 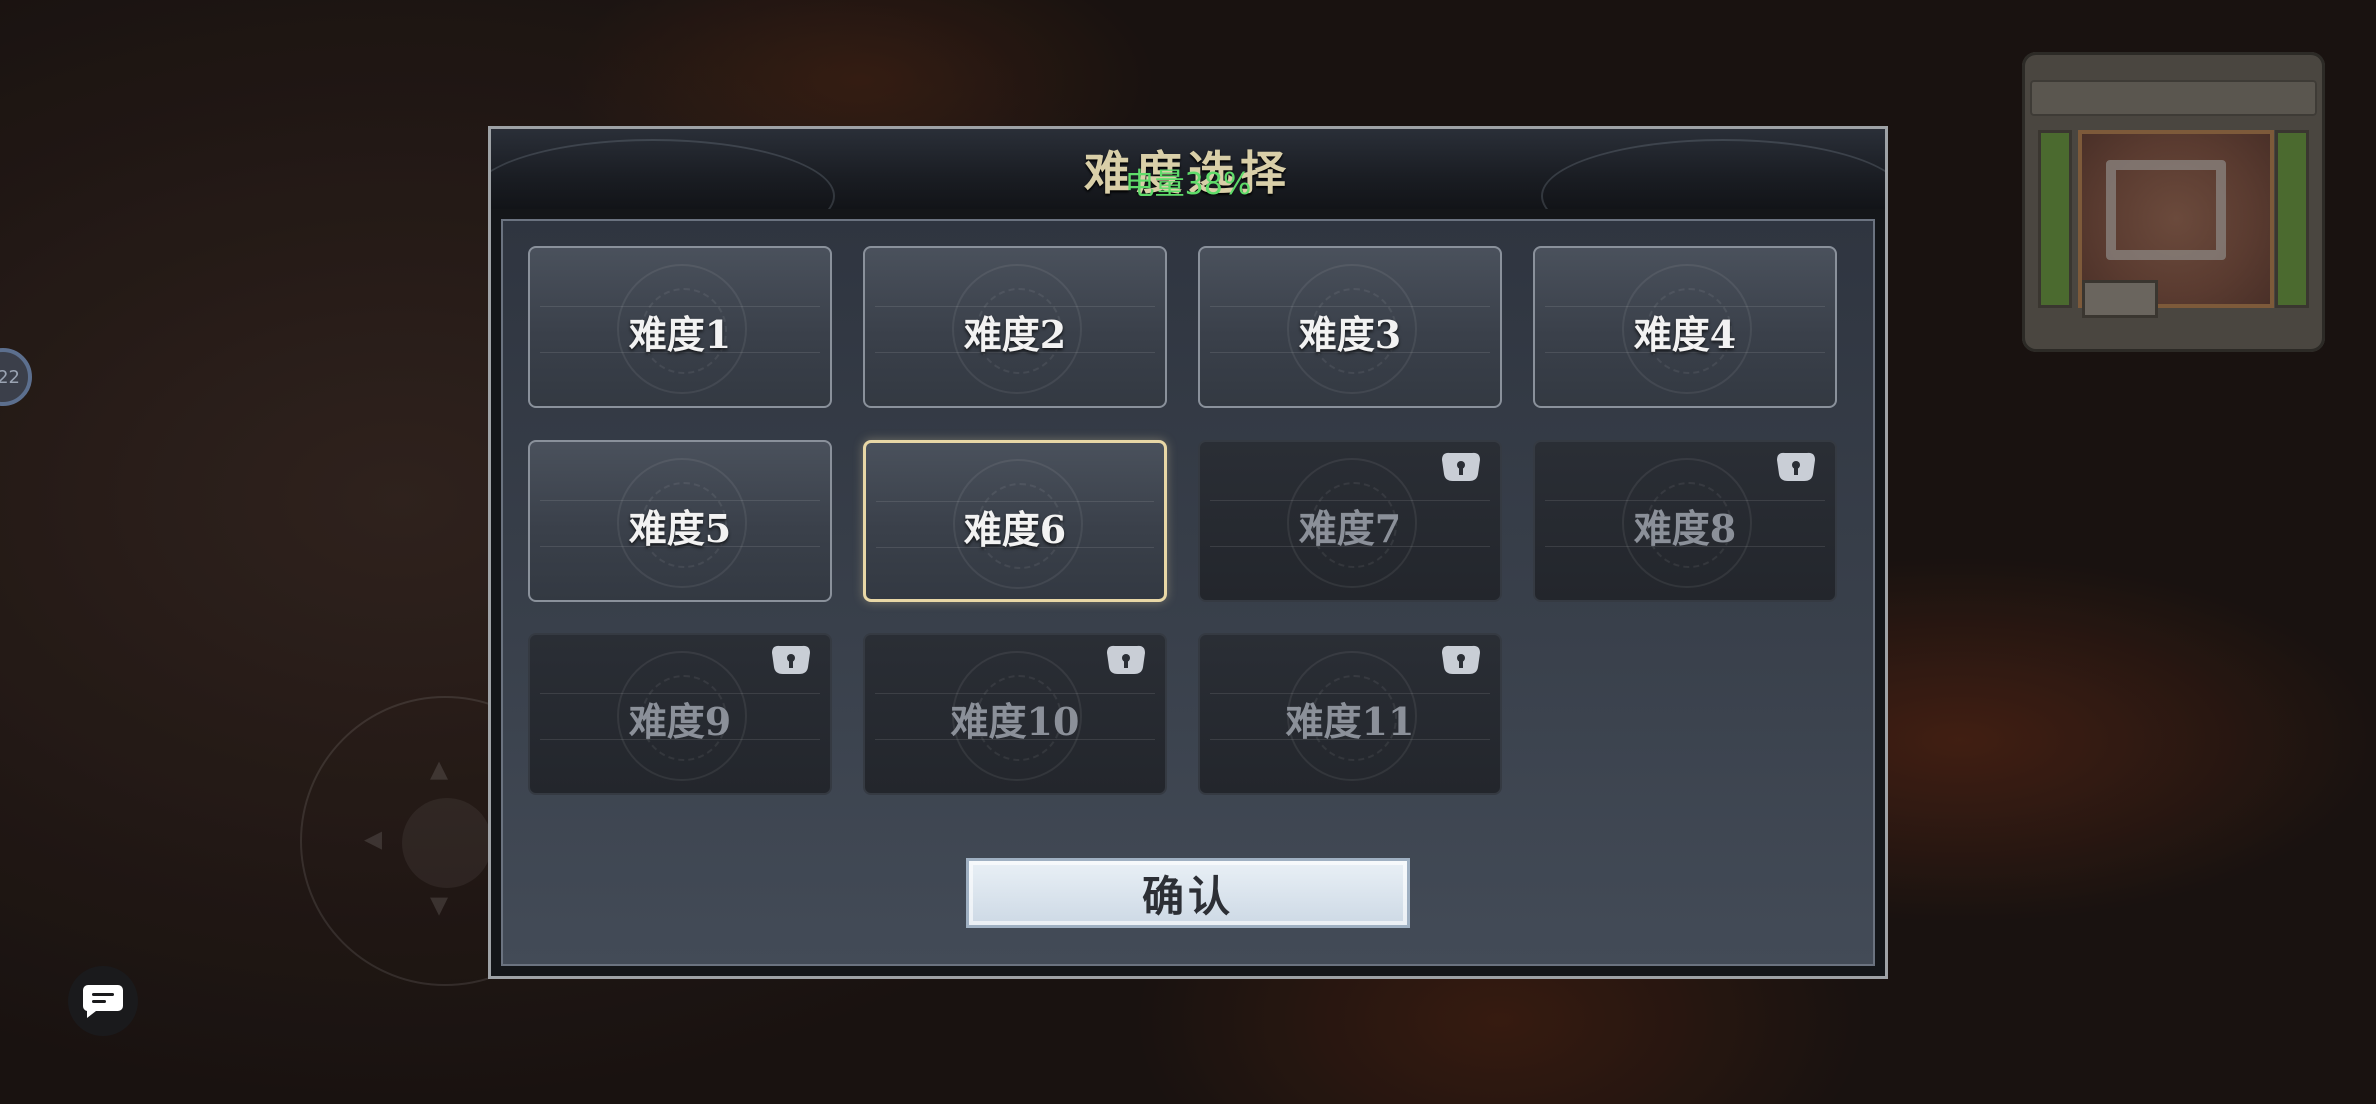 What do you see at coordinates (1188, 184) in the screenshot?
I see `battery-overlay: 电量38%` at bounding box center [1188, 184].